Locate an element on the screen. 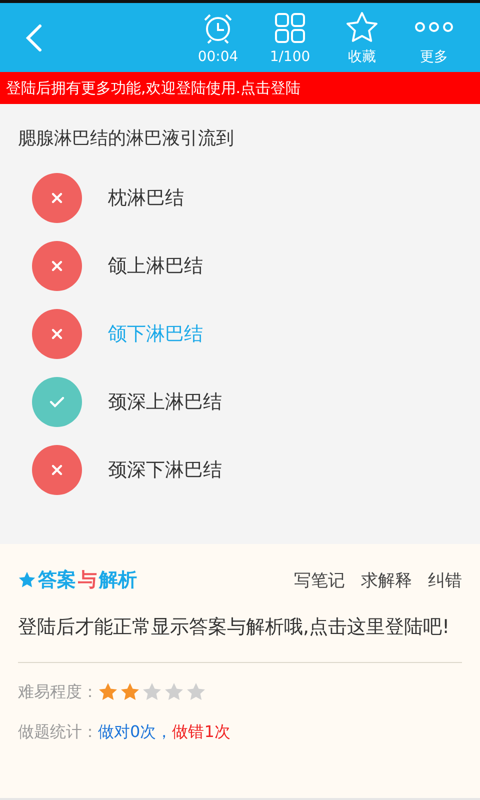  answer-option: 颈深下淋巴结 is located at coordinates (240, 470).